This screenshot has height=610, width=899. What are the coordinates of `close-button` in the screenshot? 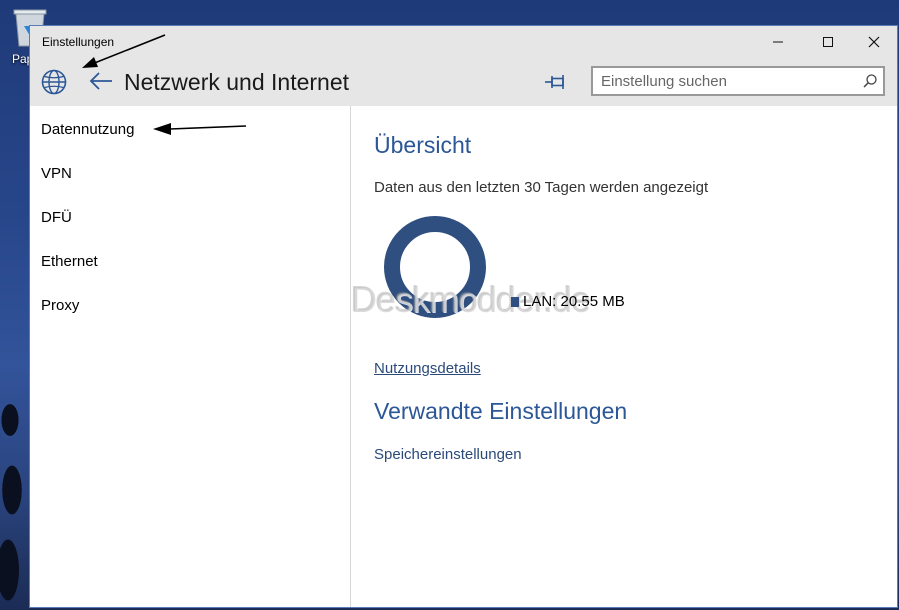 It's located at (874, 42).